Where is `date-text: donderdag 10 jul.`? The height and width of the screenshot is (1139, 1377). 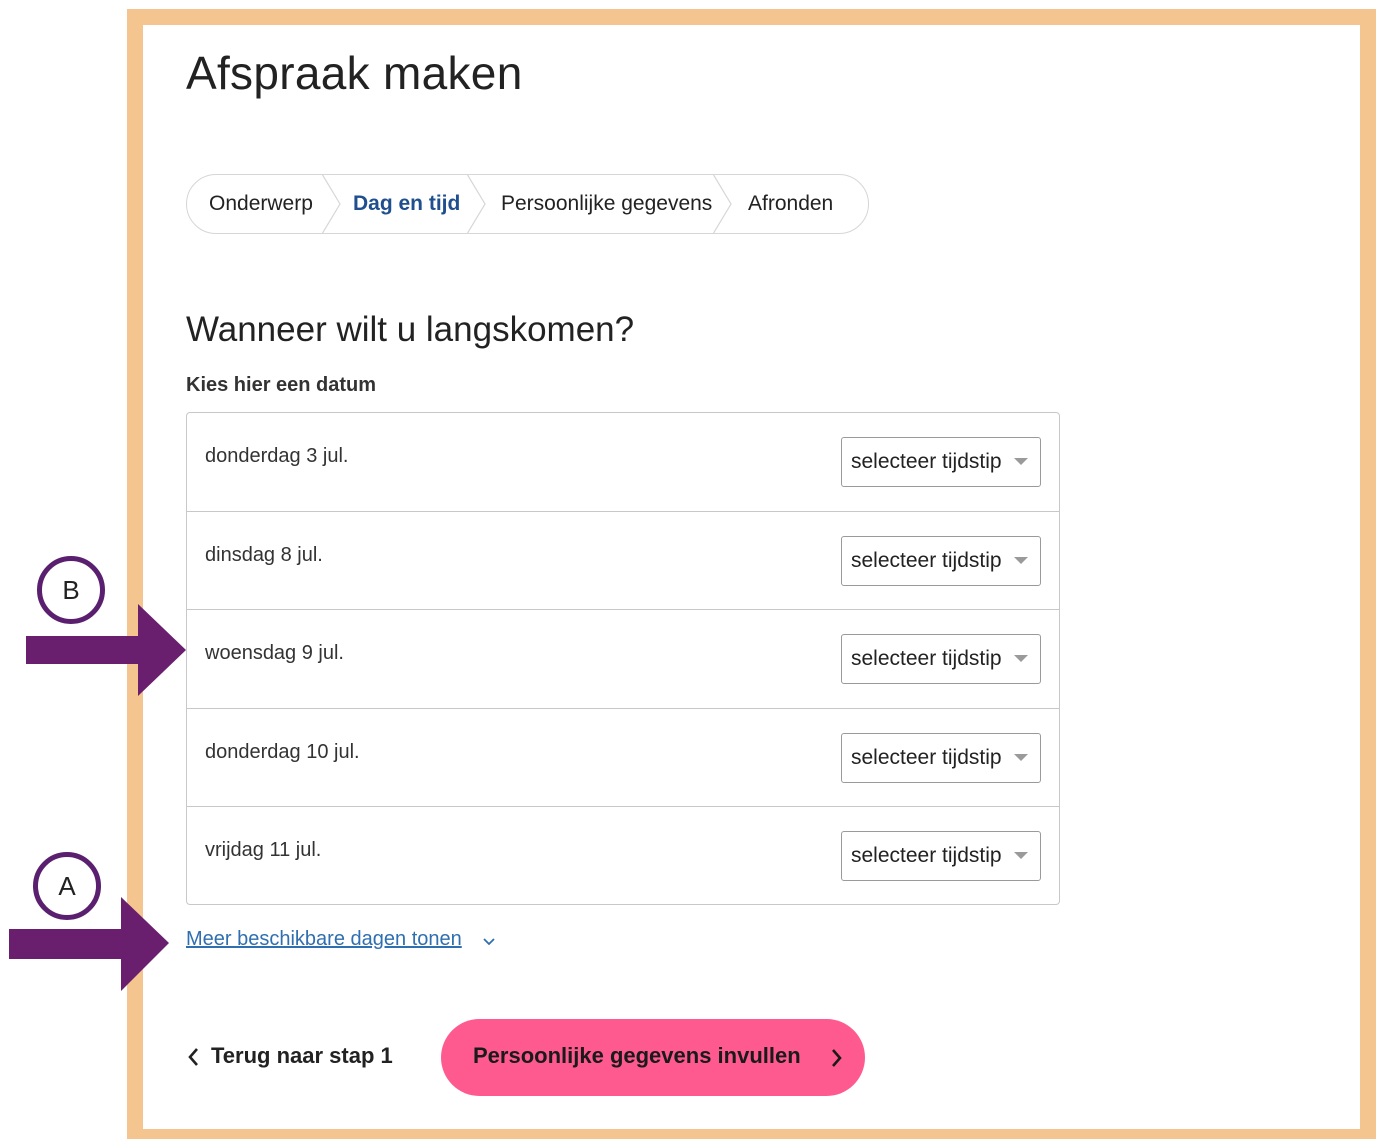
date-text: donderdag 10 jul. is located at coordinates (282, 752).